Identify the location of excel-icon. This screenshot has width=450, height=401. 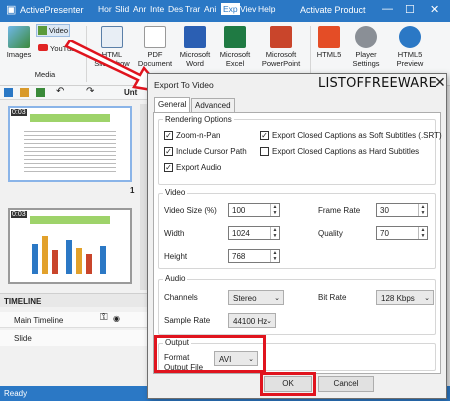
(235, 37).